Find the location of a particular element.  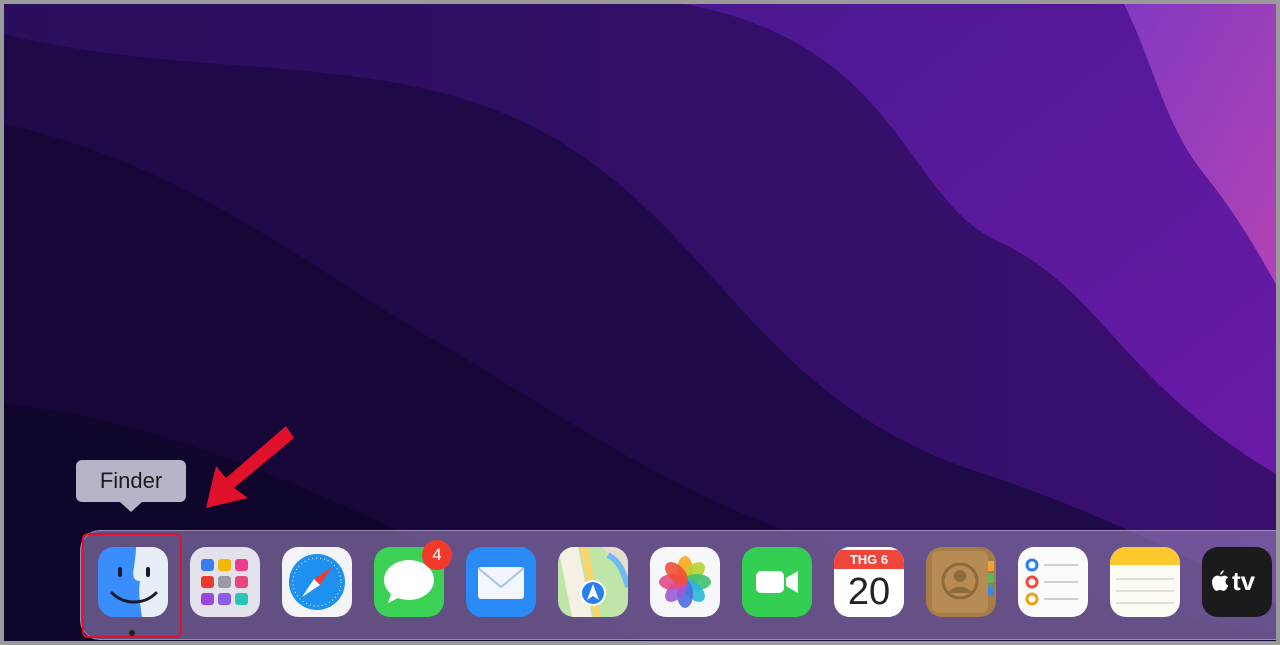

tv-label: tv is located at coordinates (1244, 581).